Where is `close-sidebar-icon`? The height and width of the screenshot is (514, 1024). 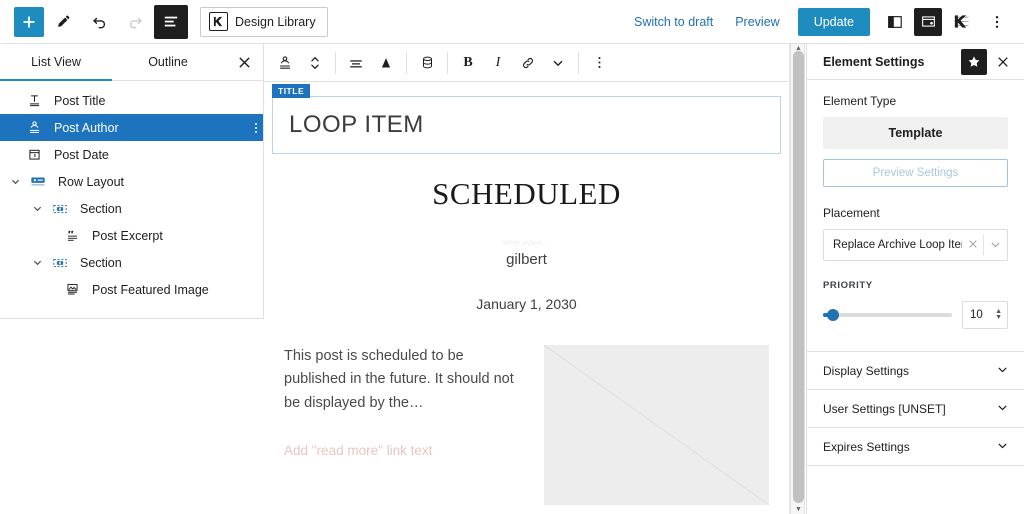
close-sidebar-icon is located at coordinates (1003, 62).